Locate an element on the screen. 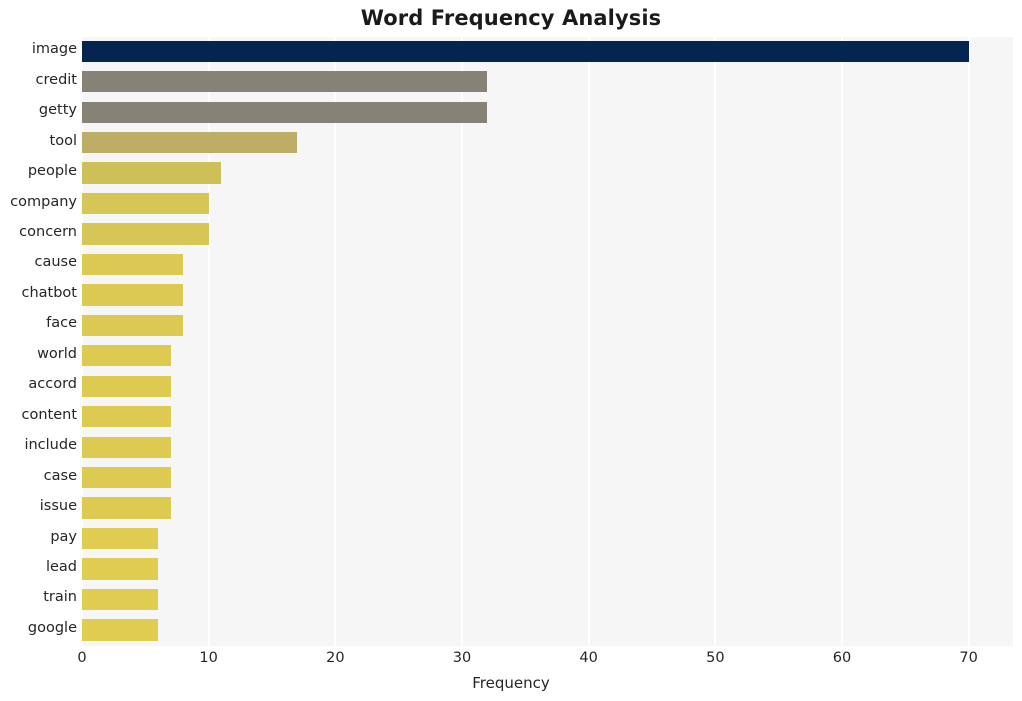  y-tick-label-company: company is located at coordinates (43, 201).